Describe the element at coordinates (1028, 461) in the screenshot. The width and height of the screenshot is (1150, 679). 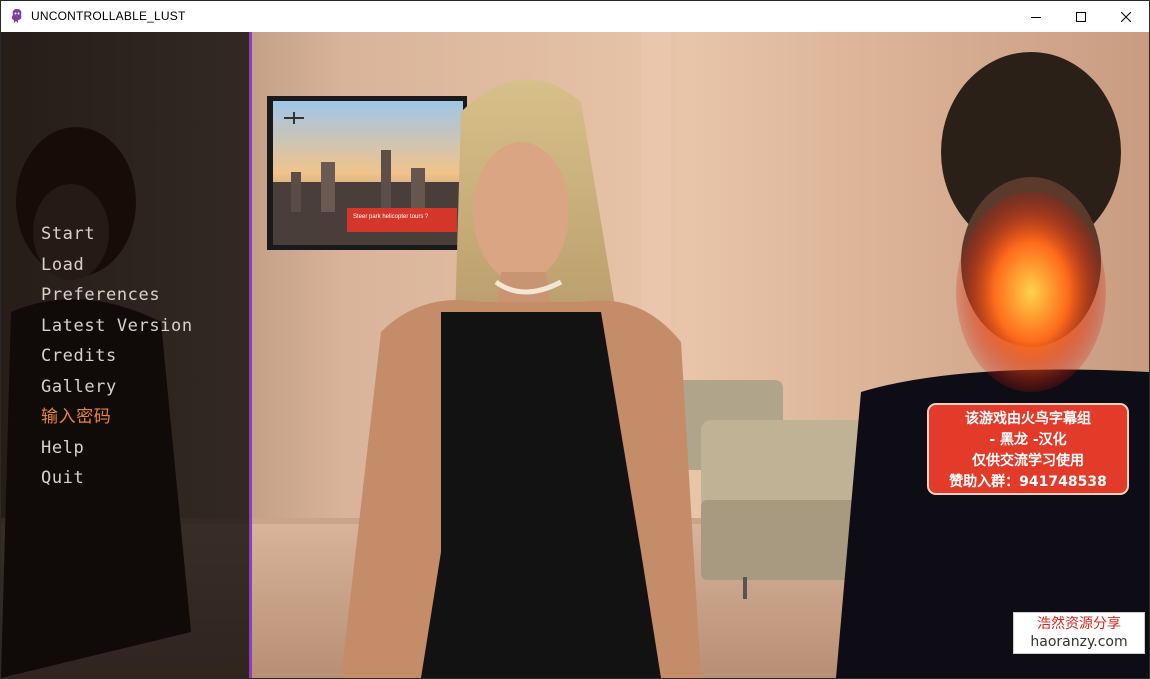
I see `badge-line-3: 仅供交流学习使用` at that location.